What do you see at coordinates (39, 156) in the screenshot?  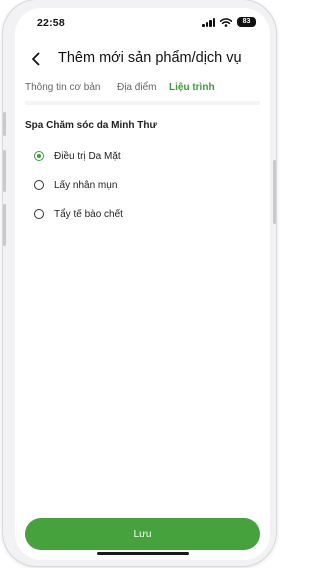 I see `radio-checked-icon` at bounding box center [39, 156].